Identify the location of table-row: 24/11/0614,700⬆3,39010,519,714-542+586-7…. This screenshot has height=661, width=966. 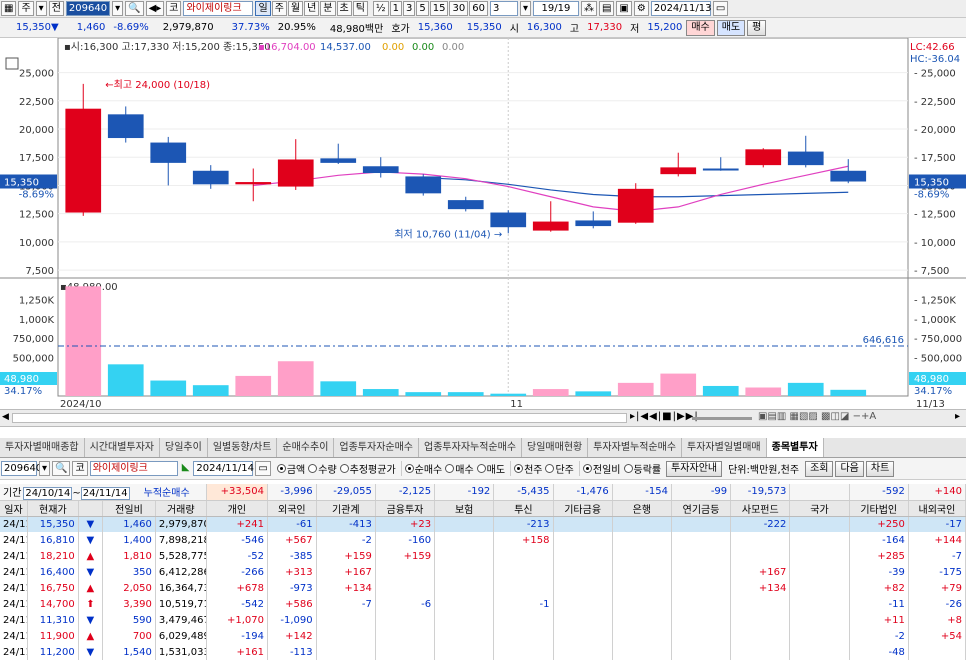
(483, 604).